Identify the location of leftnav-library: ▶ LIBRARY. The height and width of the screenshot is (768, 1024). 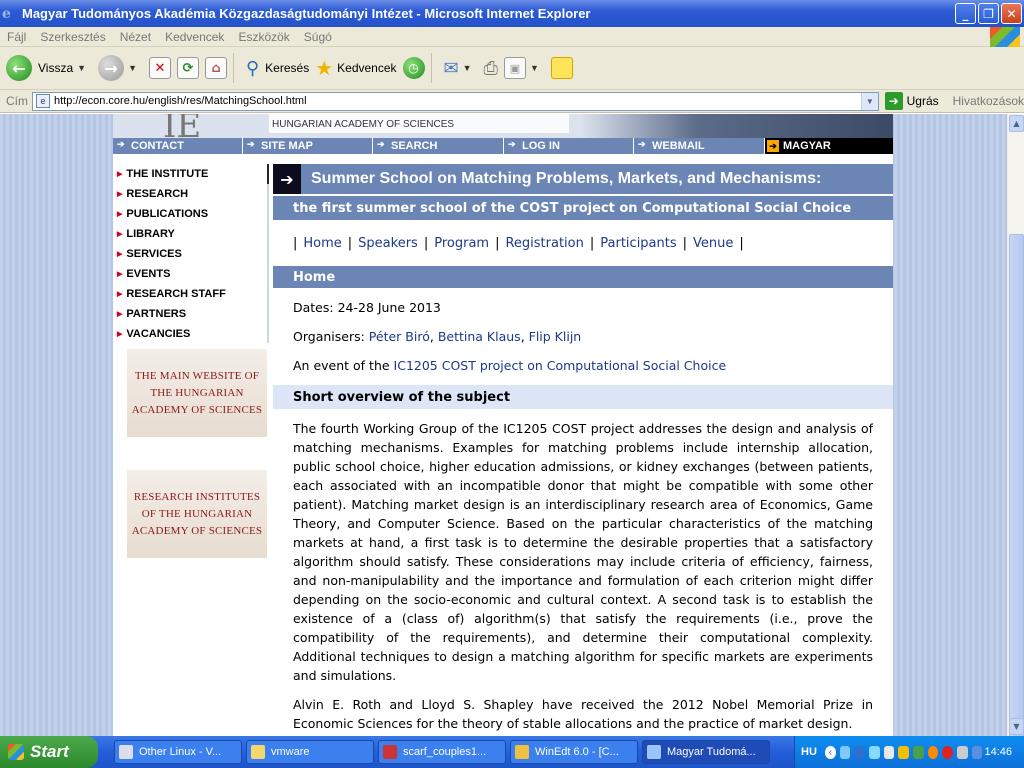
(190, 234).